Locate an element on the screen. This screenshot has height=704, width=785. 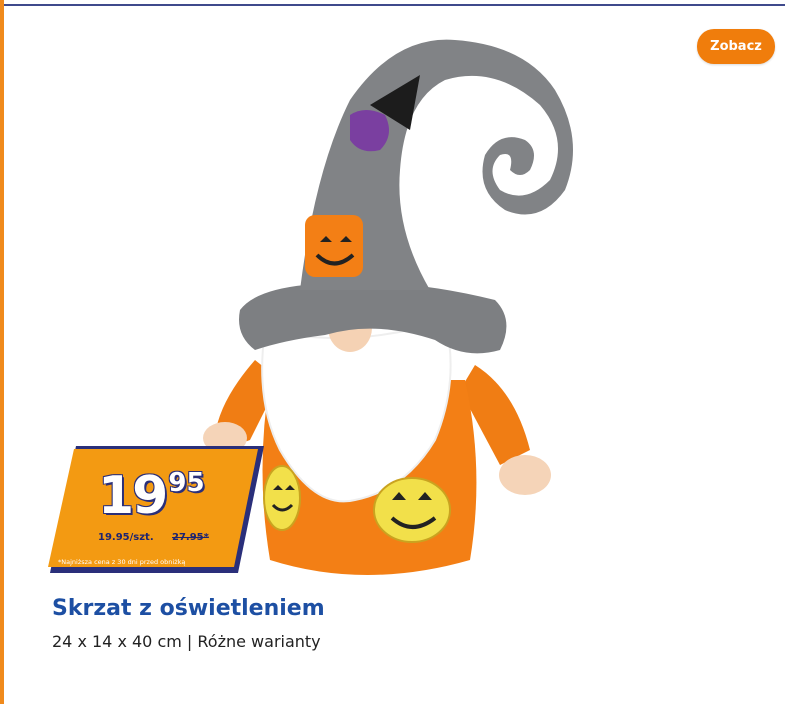
unit-price: 19.95/szt. is located at coordinates (126, 537).